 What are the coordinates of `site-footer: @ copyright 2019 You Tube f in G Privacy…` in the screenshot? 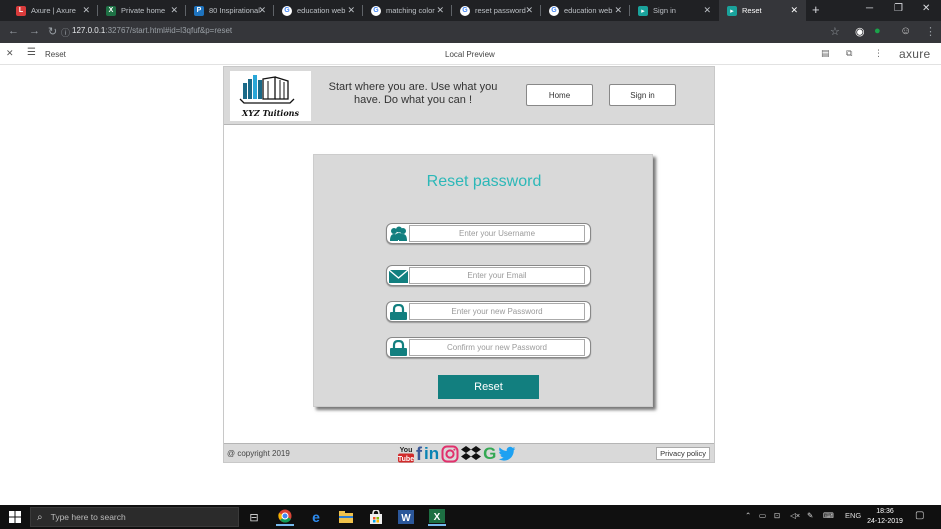 It's located at (469, 453).